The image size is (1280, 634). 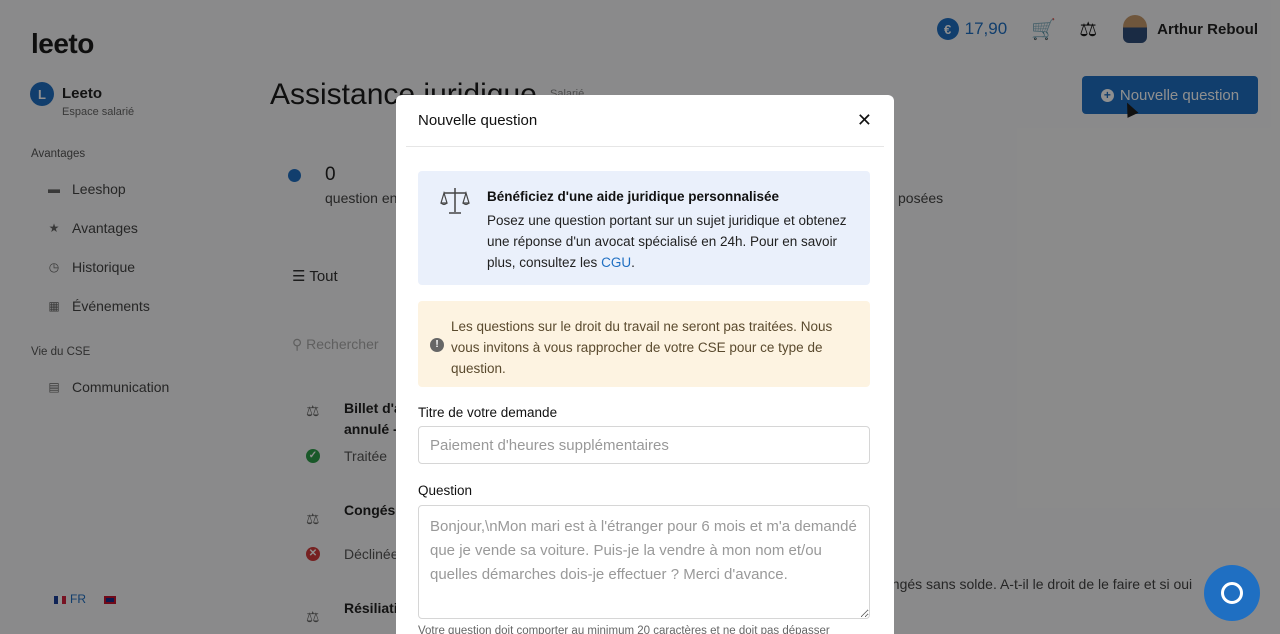 What do you see at coordinates (645, 121) in the screenshot?
I see `modal-header: Nouvelle question ✕` at bounding box center [645, 121].